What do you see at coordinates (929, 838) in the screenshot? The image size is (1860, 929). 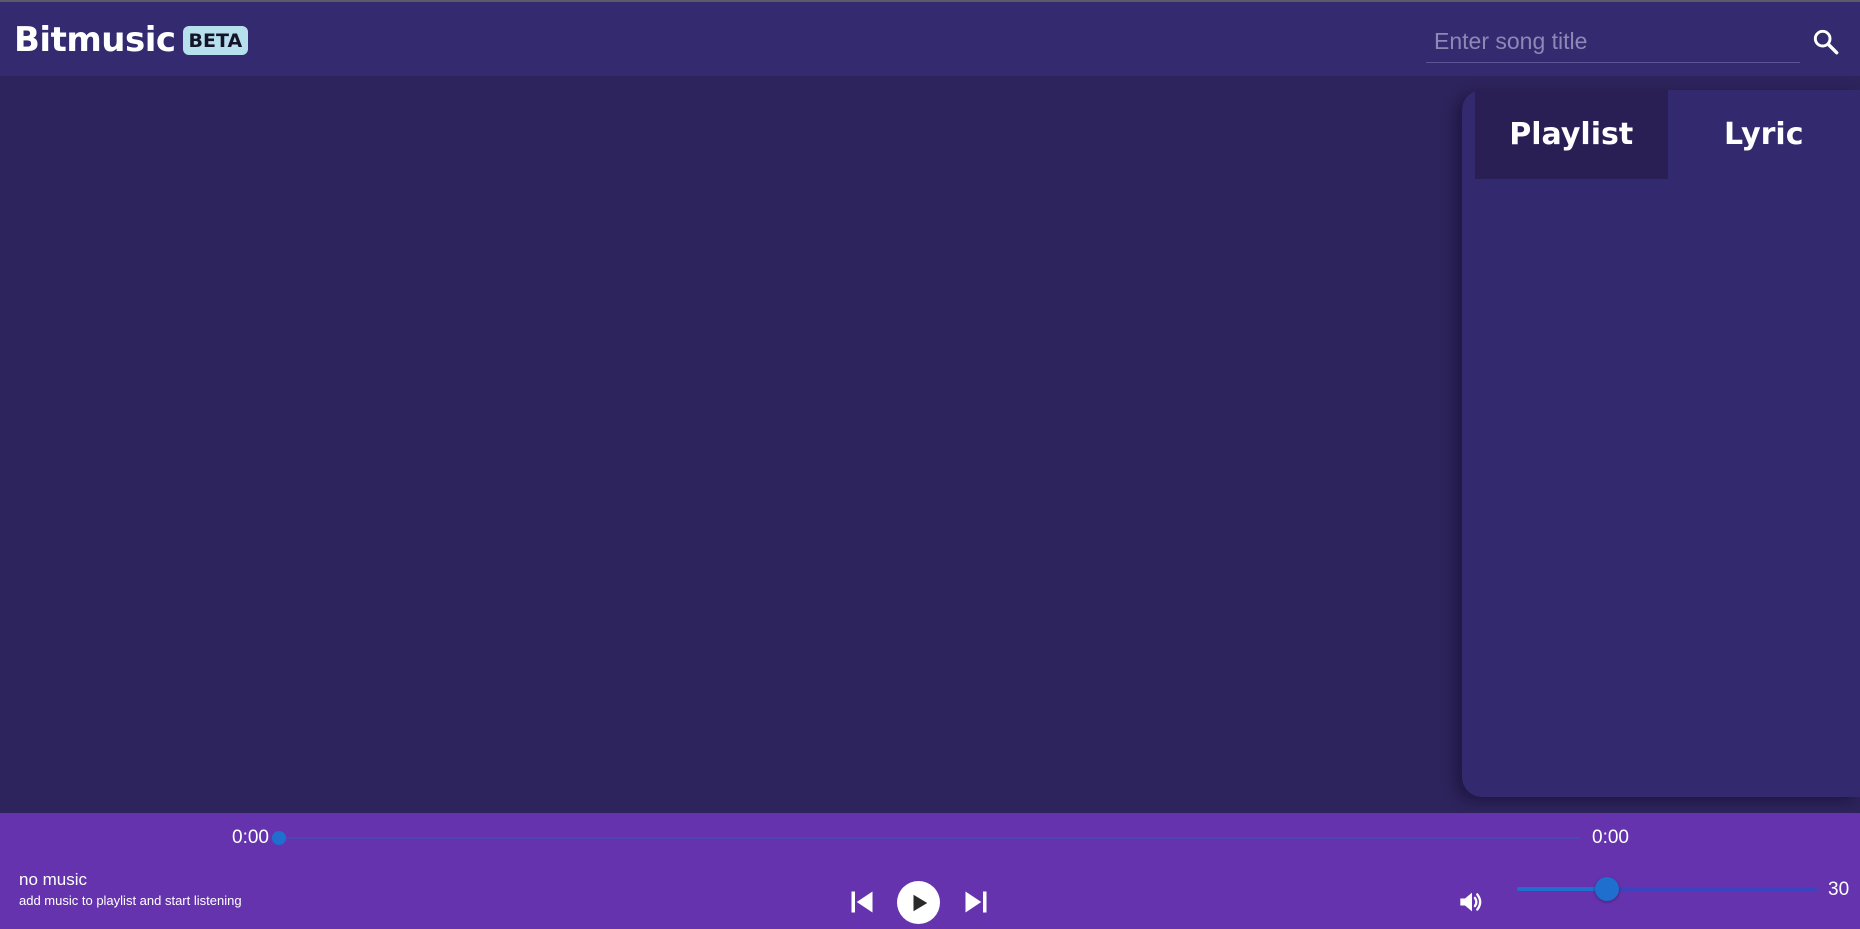 I see `progress-track` at bounding box center [929, 838].